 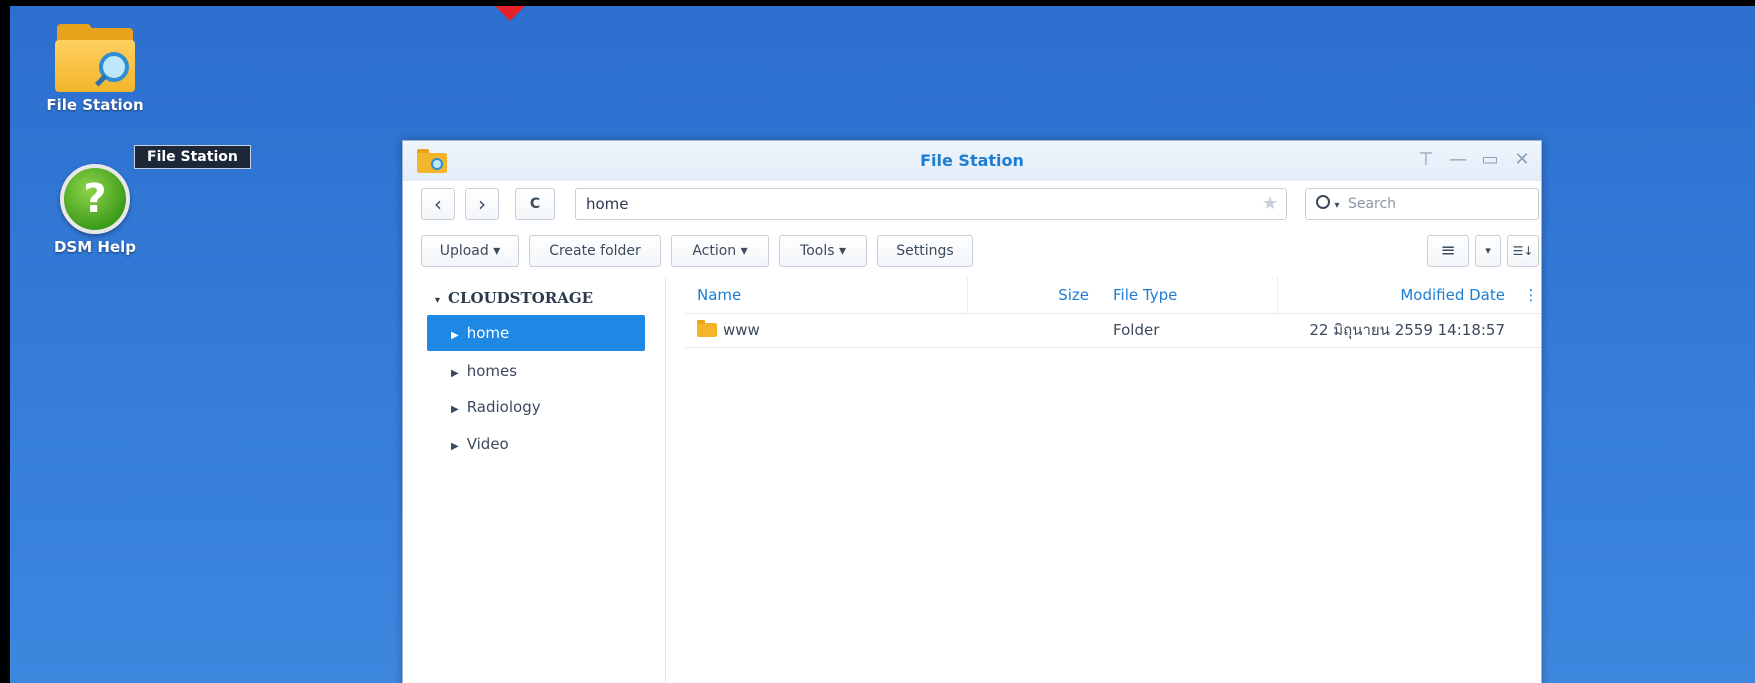 What do you see at coordinates (720, 251) in the screenshot?
I see `action-button: Action ▾` at bounding box center [720, 251].